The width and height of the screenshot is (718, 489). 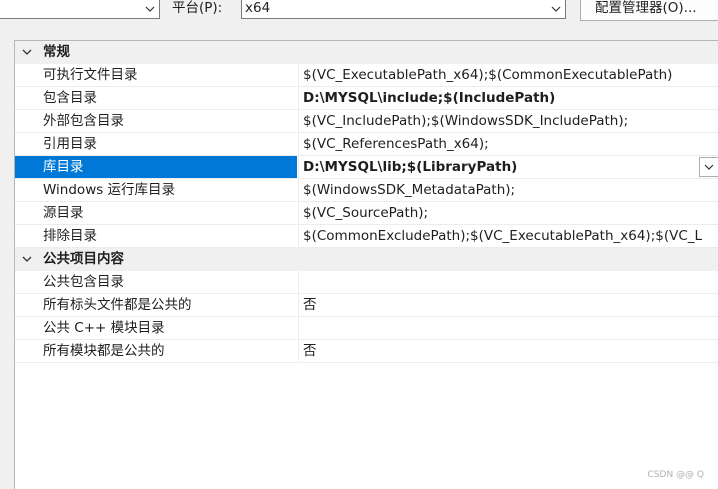 What do you see at coordinates (156, 305) in the screenshot?
I see `property-name: 所有标头文件都是公共的` at bounding box center [156, 305].